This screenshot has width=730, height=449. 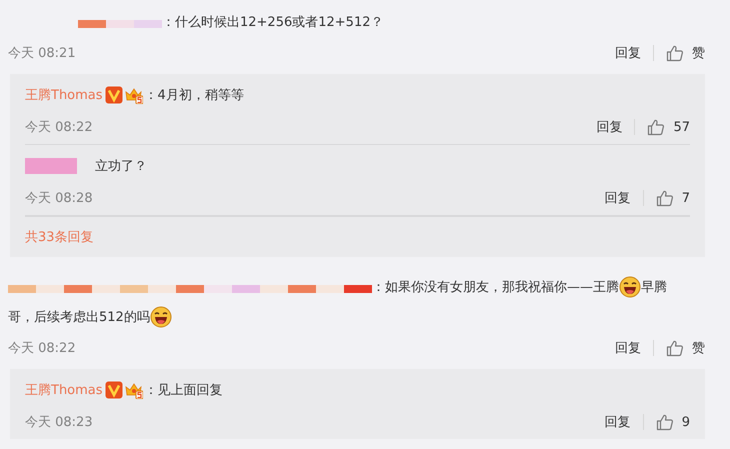 What do you see at coordinates (59, 198) in the screenshot?
I see `timestamp: 今天 08:28` at bounding box center [59, 198].